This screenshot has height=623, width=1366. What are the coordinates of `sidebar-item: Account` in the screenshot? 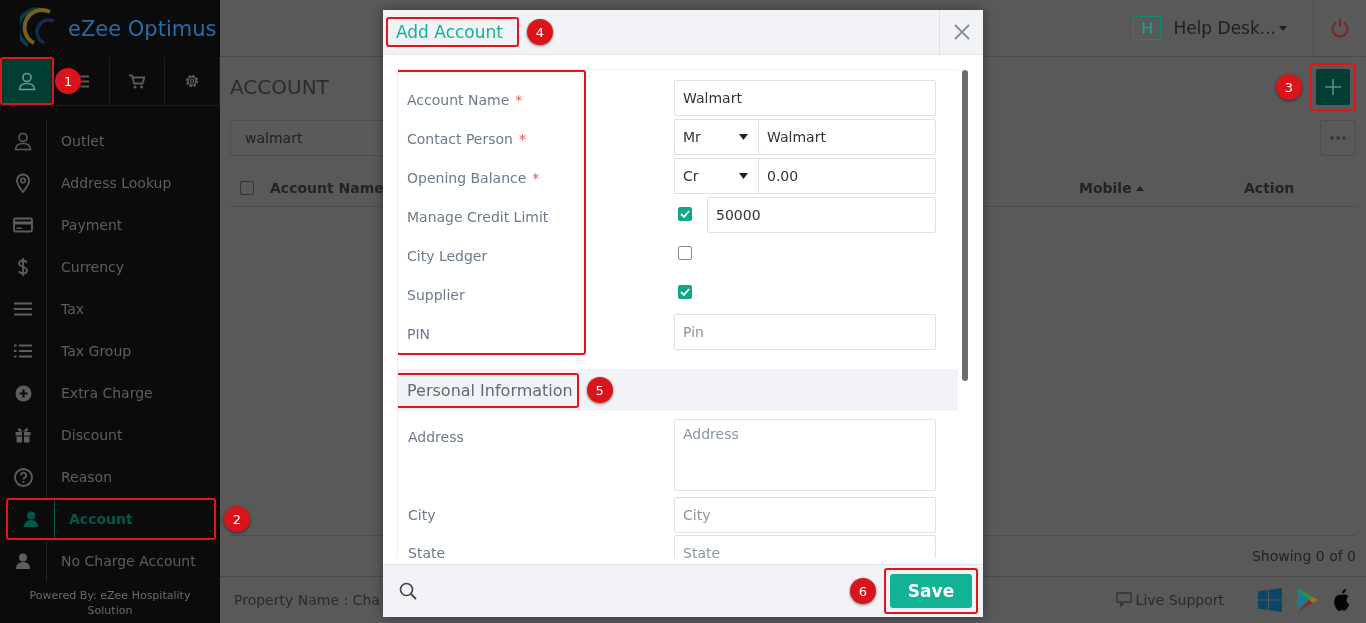 It's located at (111, 519).